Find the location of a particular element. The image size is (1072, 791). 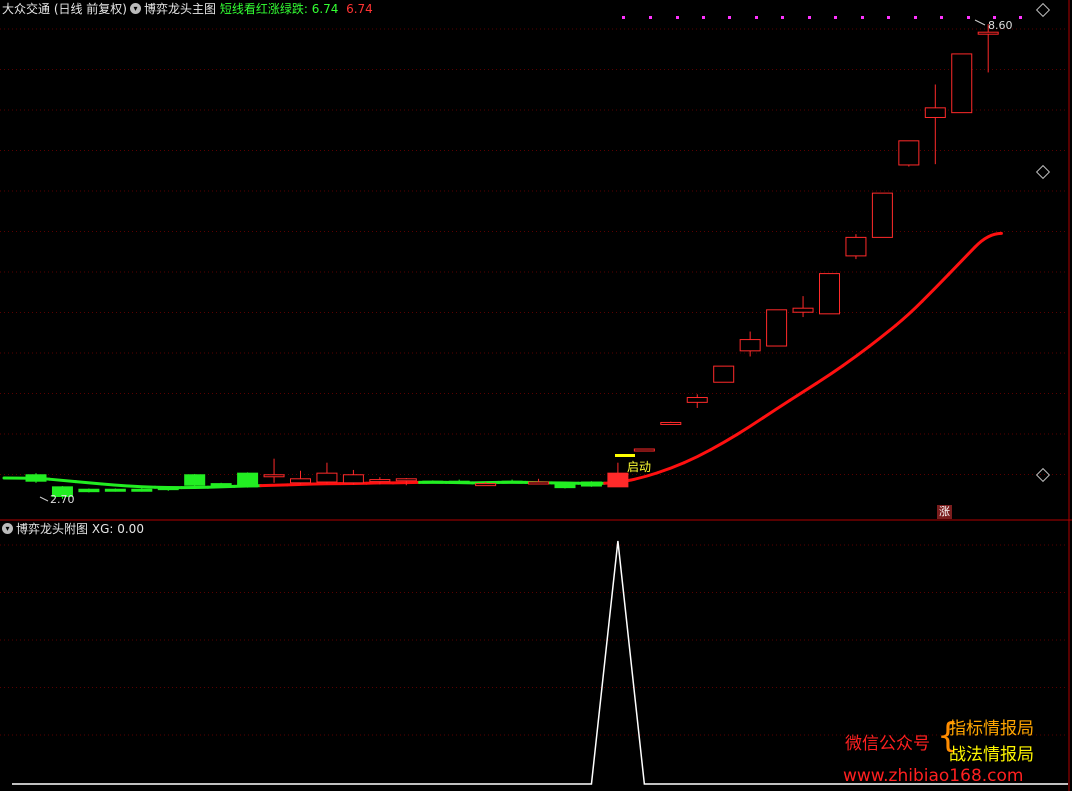

sub-header: ▾ 博弈龙头附图 XG: 0.00 is located at coordinates (73, 529).